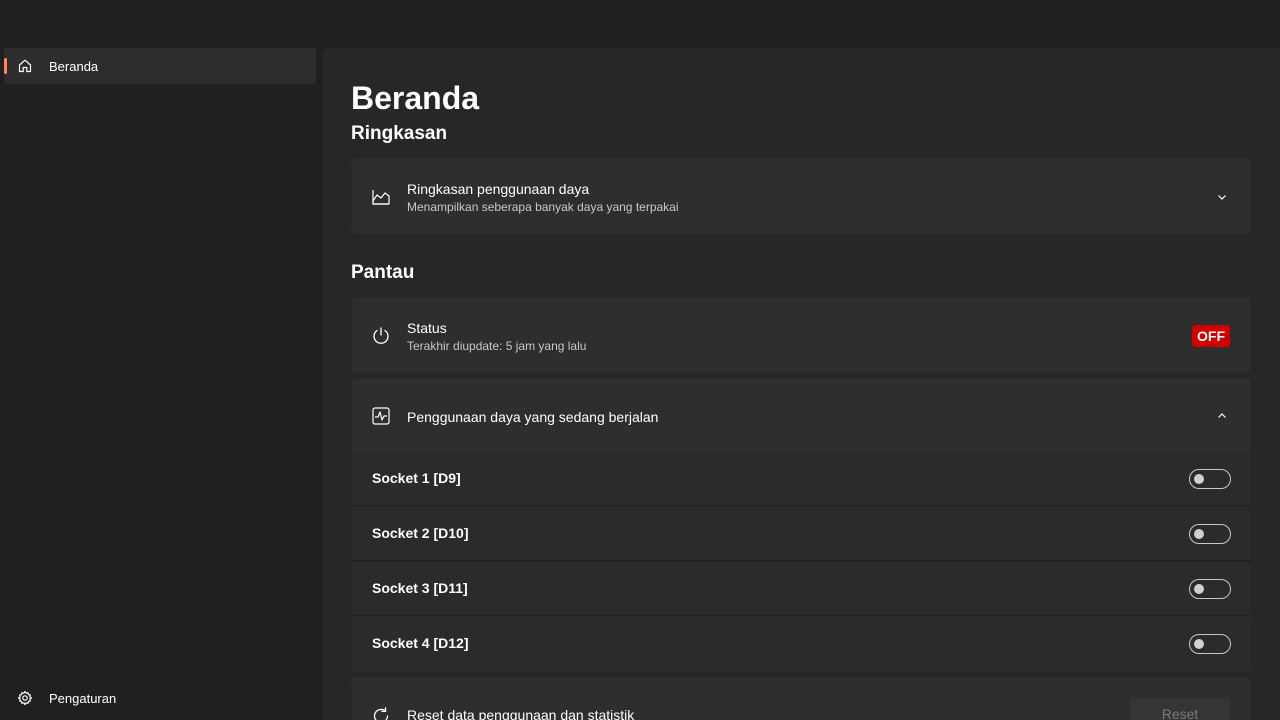 This screenshot has height=720, width=1280. What do you see at coordinates (383, 272) in the screenshot?
I see `section-title-pantau: Pantau` at bounding box center [383, 272].